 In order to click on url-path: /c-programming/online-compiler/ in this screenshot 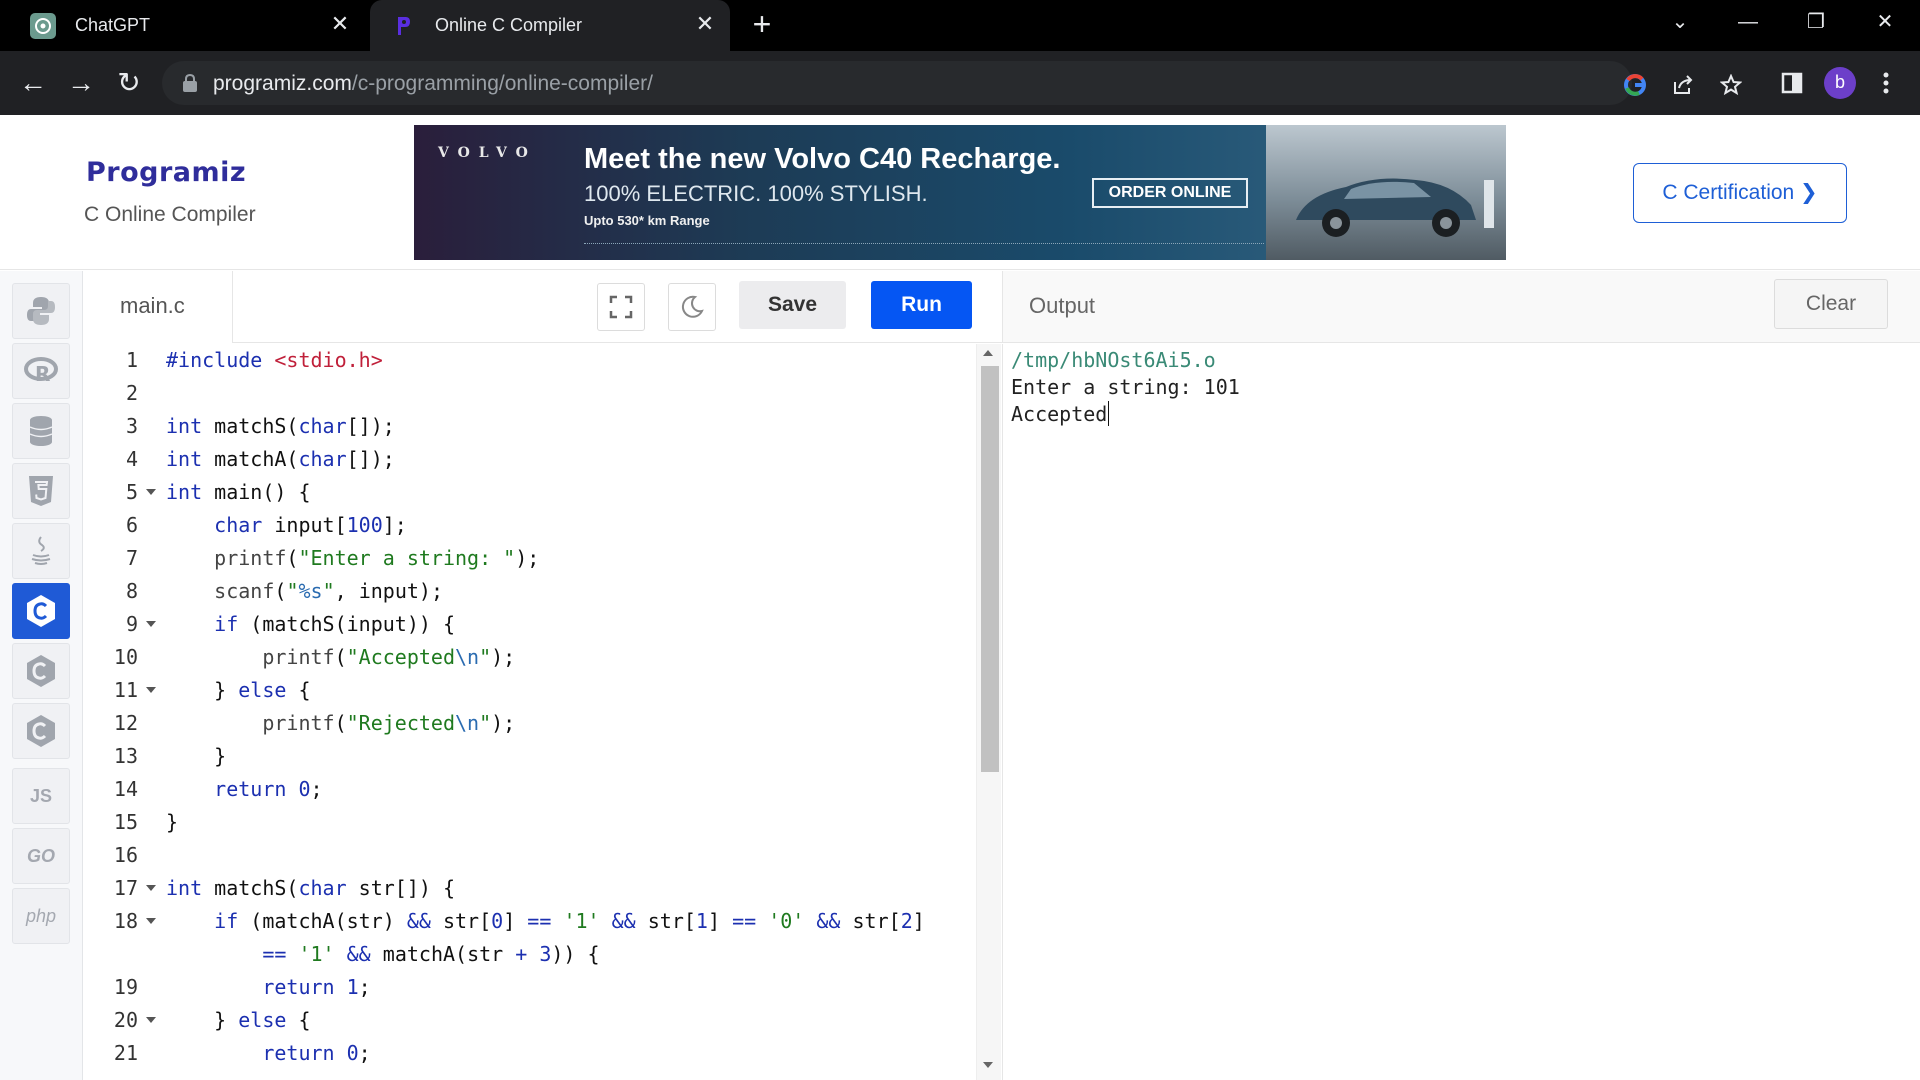, I will do `click(502, 83)`.